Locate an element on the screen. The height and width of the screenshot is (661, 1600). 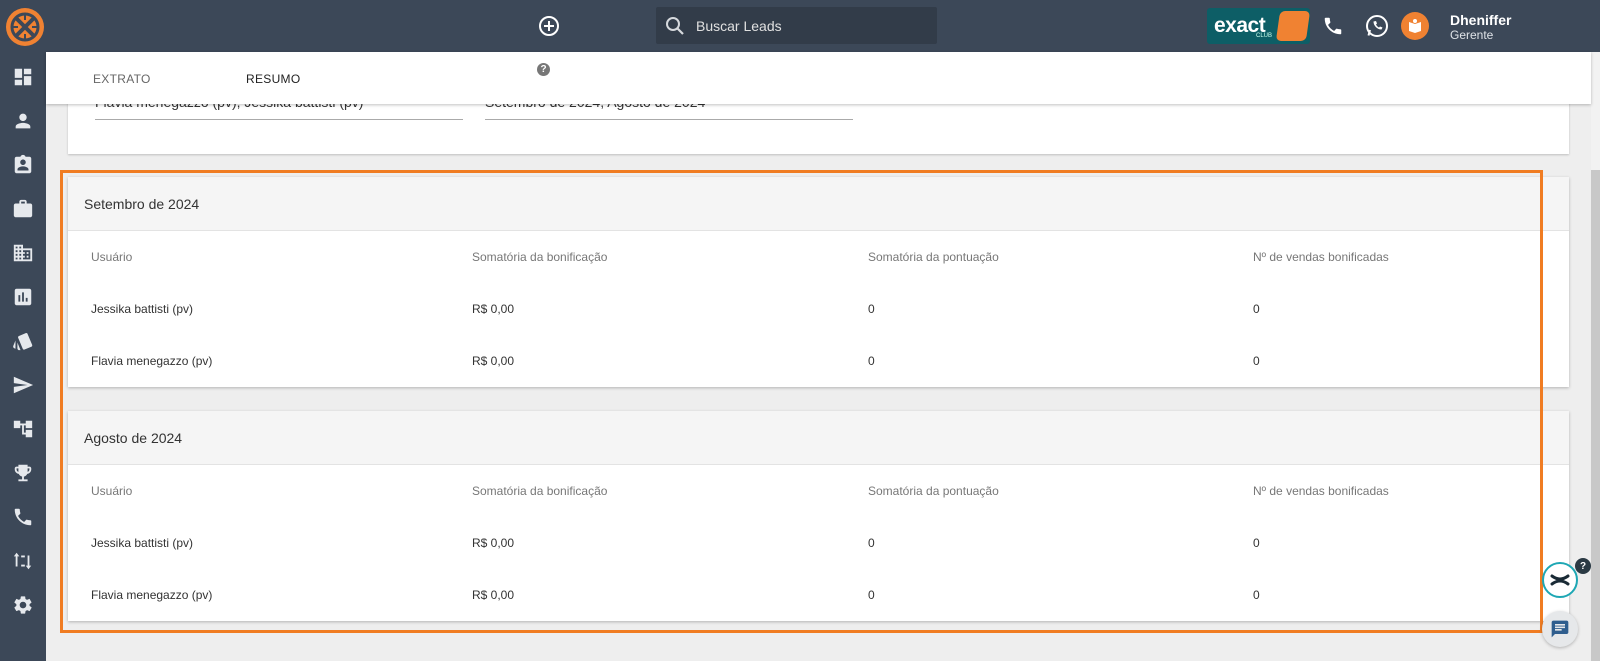
chat-button is located at coordinates (1560, 629).